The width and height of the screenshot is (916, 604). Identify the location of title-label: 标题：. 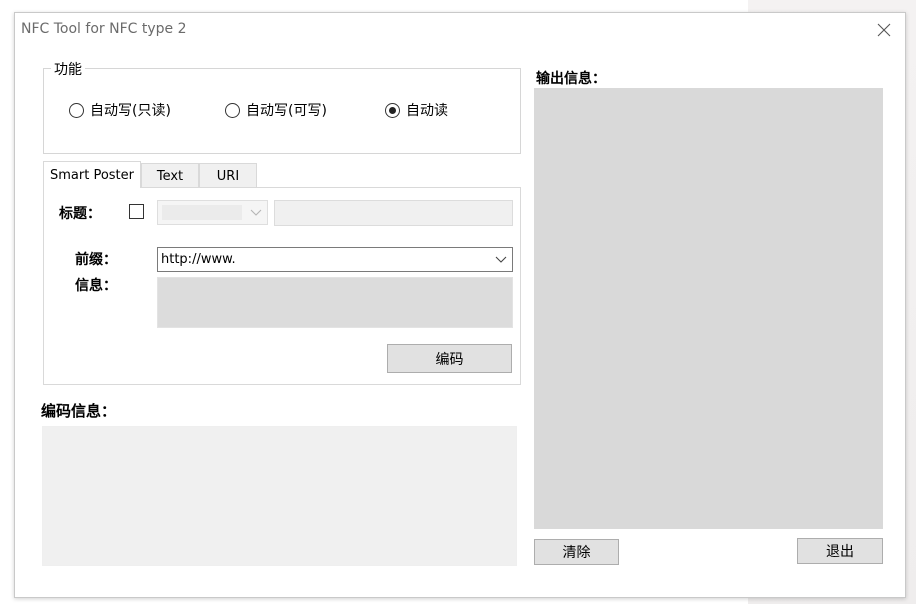
(80, 214).